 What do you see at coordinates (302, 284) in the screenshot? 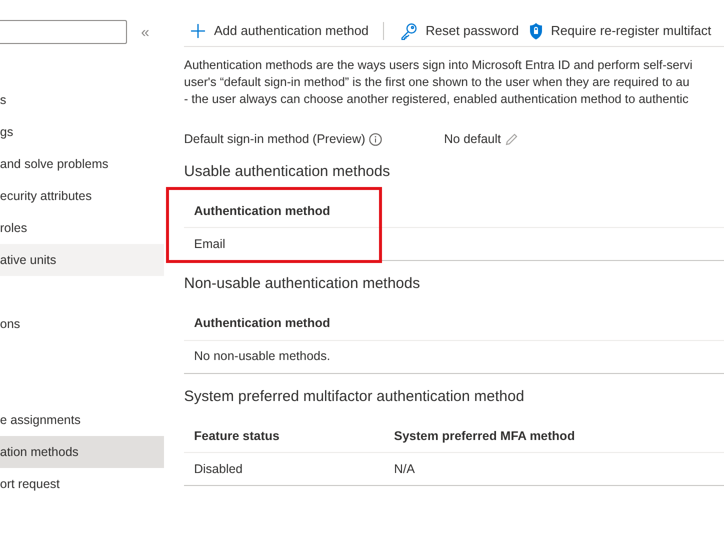
I see `section-heading: Non-usable authentication methods` at bounding box center [302, 284].